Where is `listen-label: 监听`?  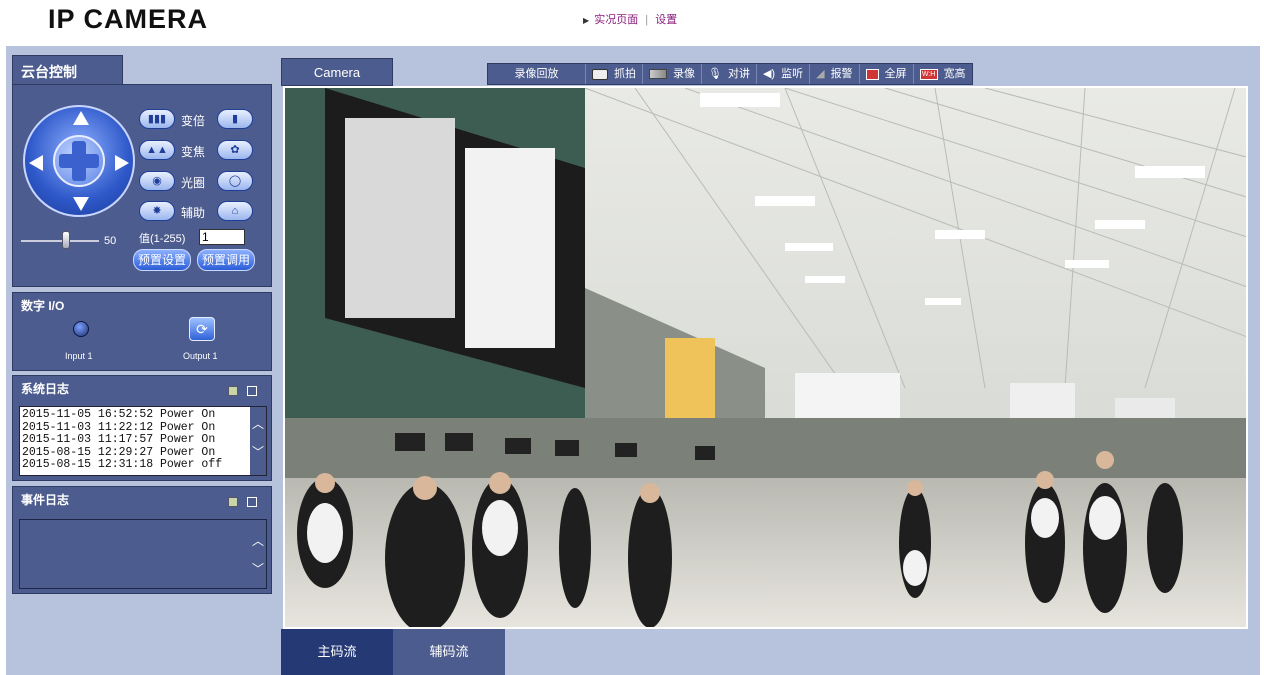
listen-label: 监听 is located at coordinates (792, 74).